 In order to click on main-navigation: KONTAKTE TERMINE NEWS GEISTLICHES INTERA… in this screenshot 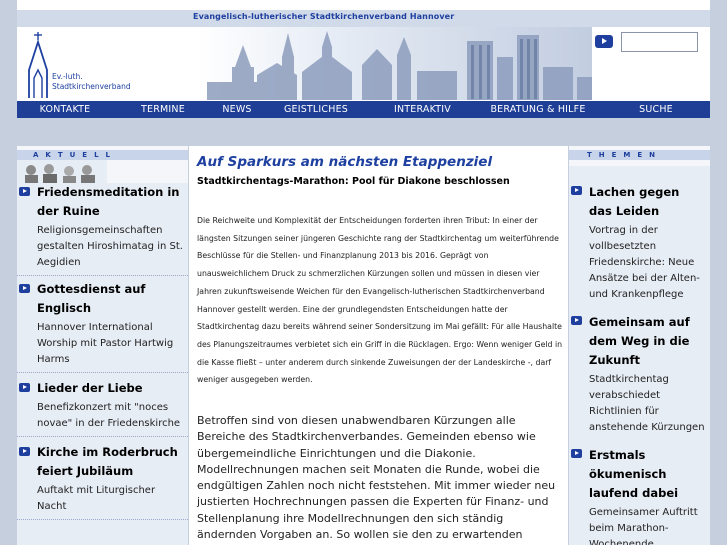, I will do `click(363, 109)`.